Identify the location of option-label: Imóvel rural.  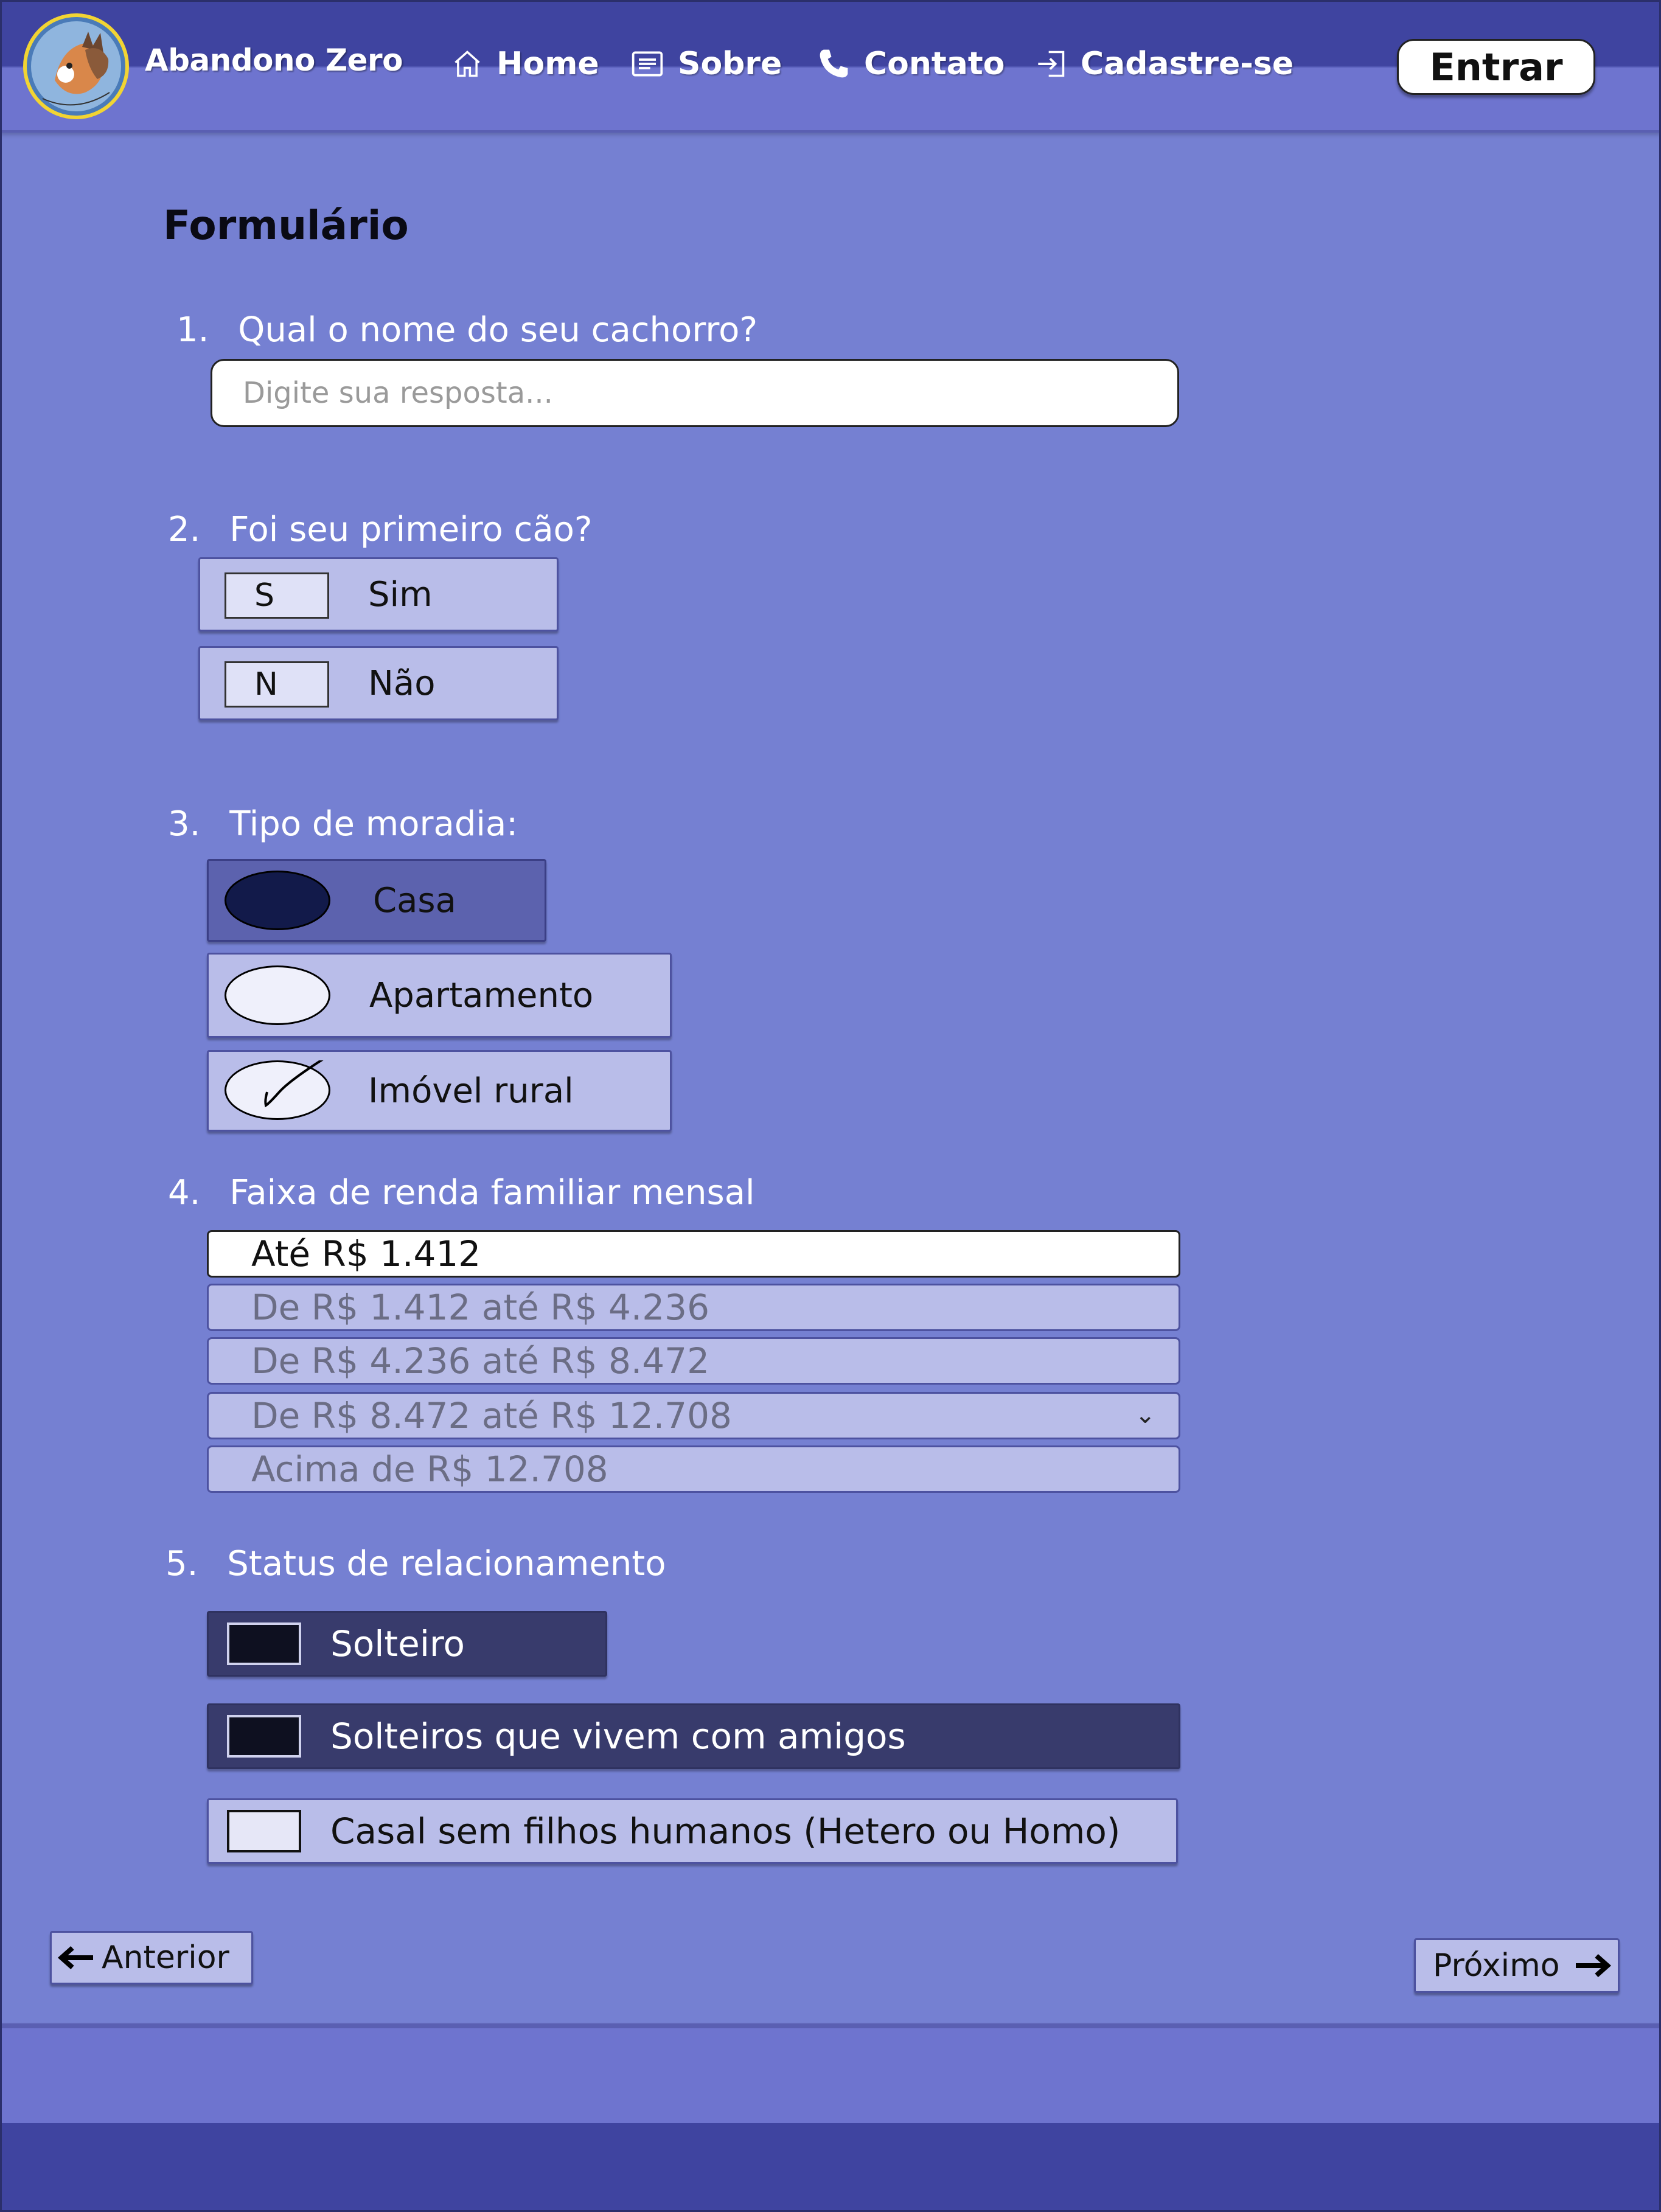
(471, 1091).